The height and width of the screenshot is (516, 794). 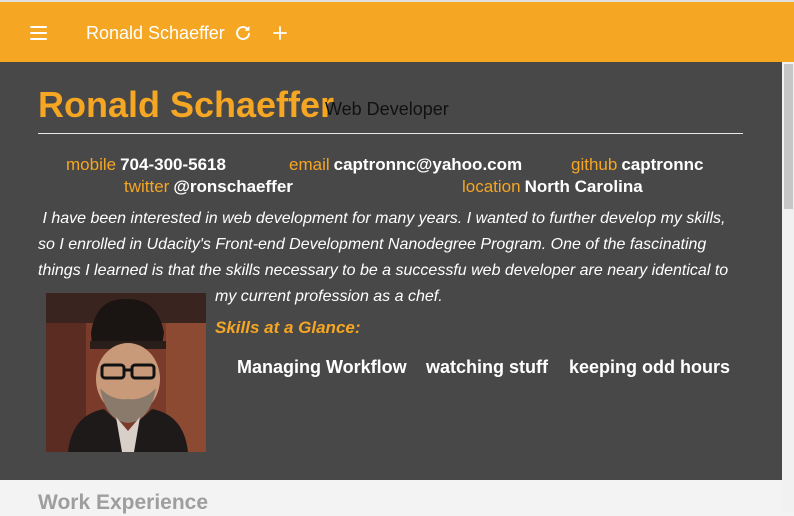 What do you see at coordinates (123, 502) in the screenshot?
I see `work-experience-heading: Work Experience` at bounding box center [123, 502].